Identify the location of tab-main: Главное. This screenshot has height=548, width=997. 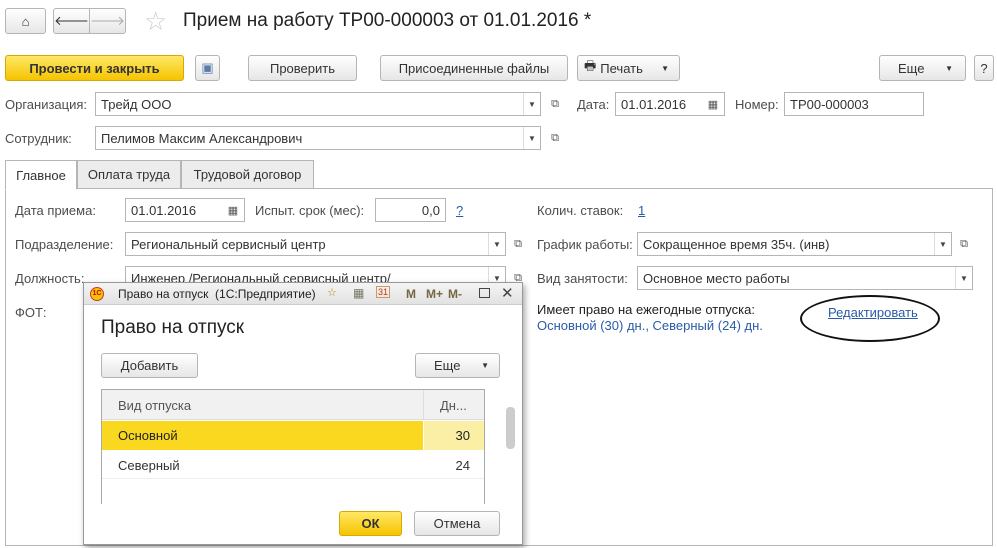
(41, 175).